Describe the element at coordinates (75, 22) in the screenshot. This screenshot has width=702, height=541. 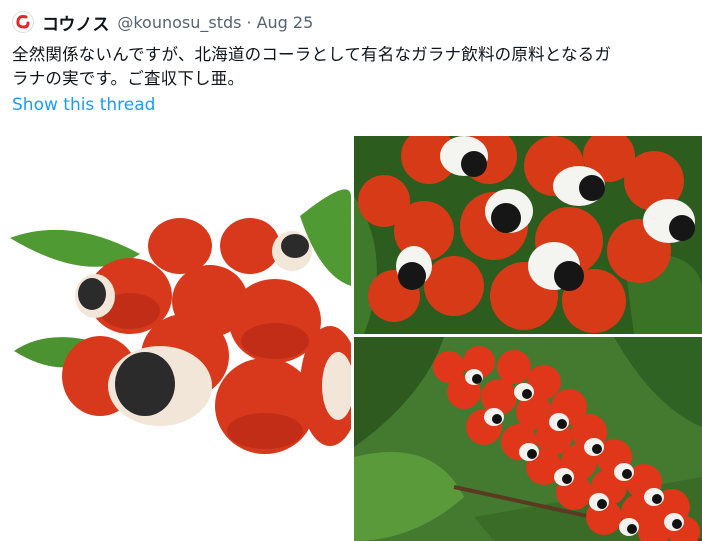
I see `display-name: コウノス` at that location.